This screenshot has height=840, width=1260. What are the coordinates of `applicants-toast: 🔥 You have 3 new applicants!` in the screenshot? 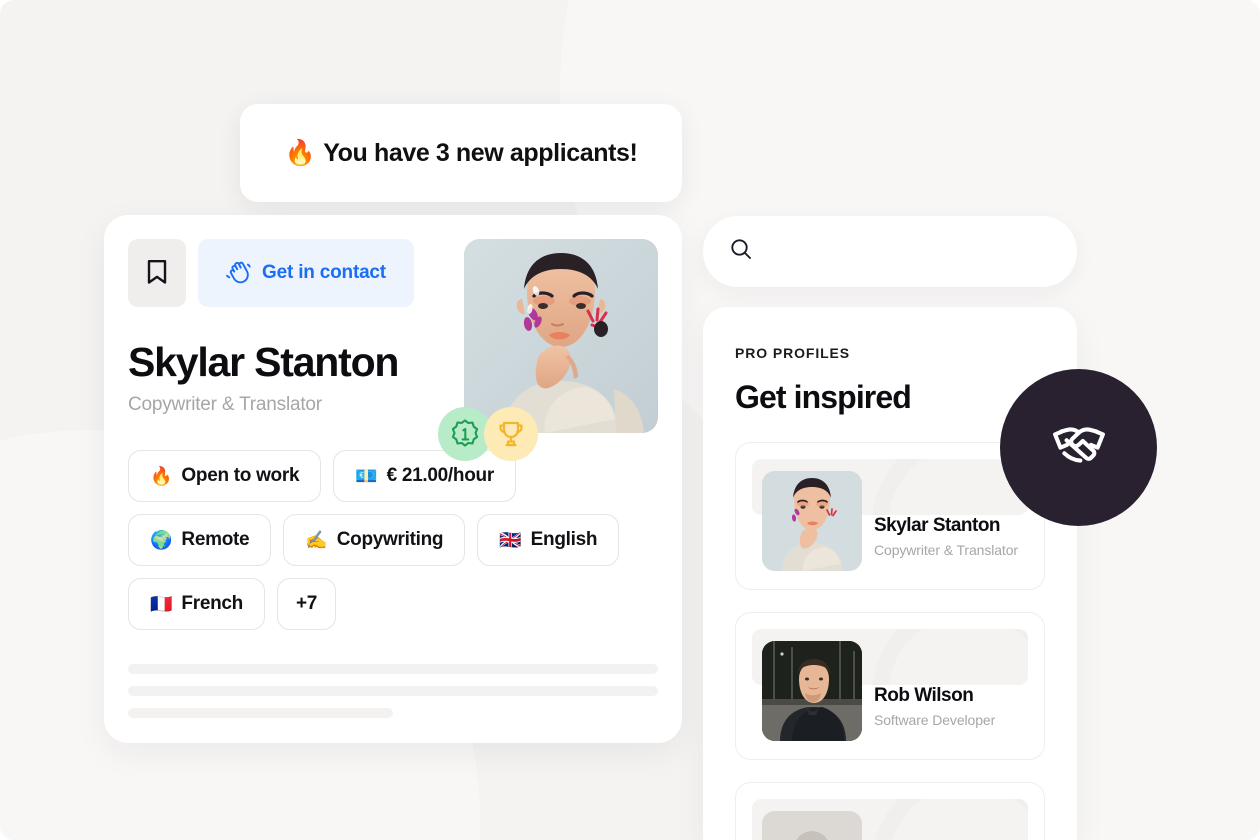 It's located at (461, 153).